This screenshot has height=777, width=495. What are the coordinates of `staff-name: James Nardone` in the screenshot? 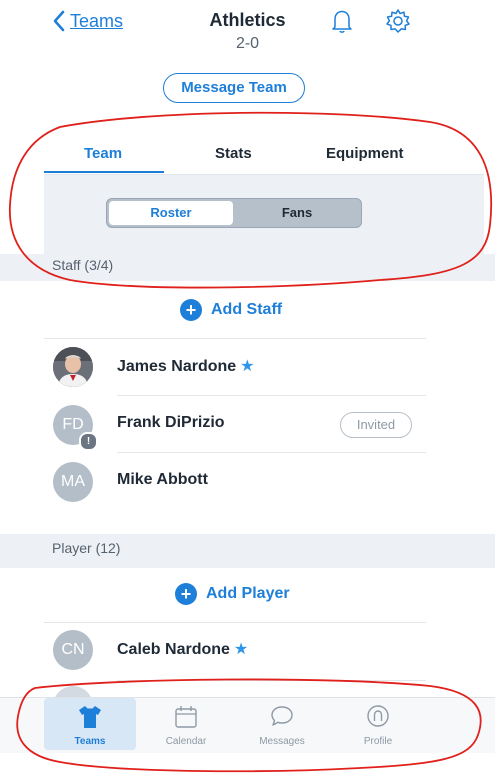 It's located at (177, 366).